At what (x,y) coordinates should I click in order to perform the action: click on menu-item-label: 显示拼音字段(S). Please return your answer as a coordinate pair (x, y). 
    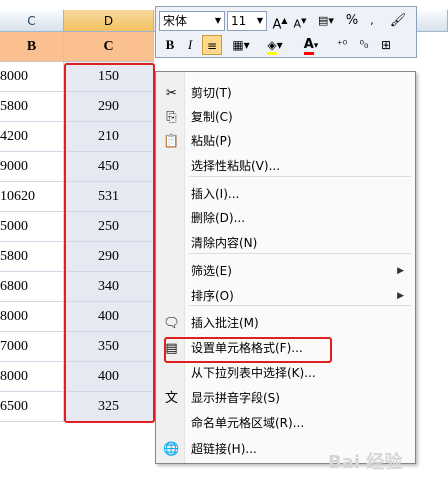
    Looking at the image, I should click on (235, 398).